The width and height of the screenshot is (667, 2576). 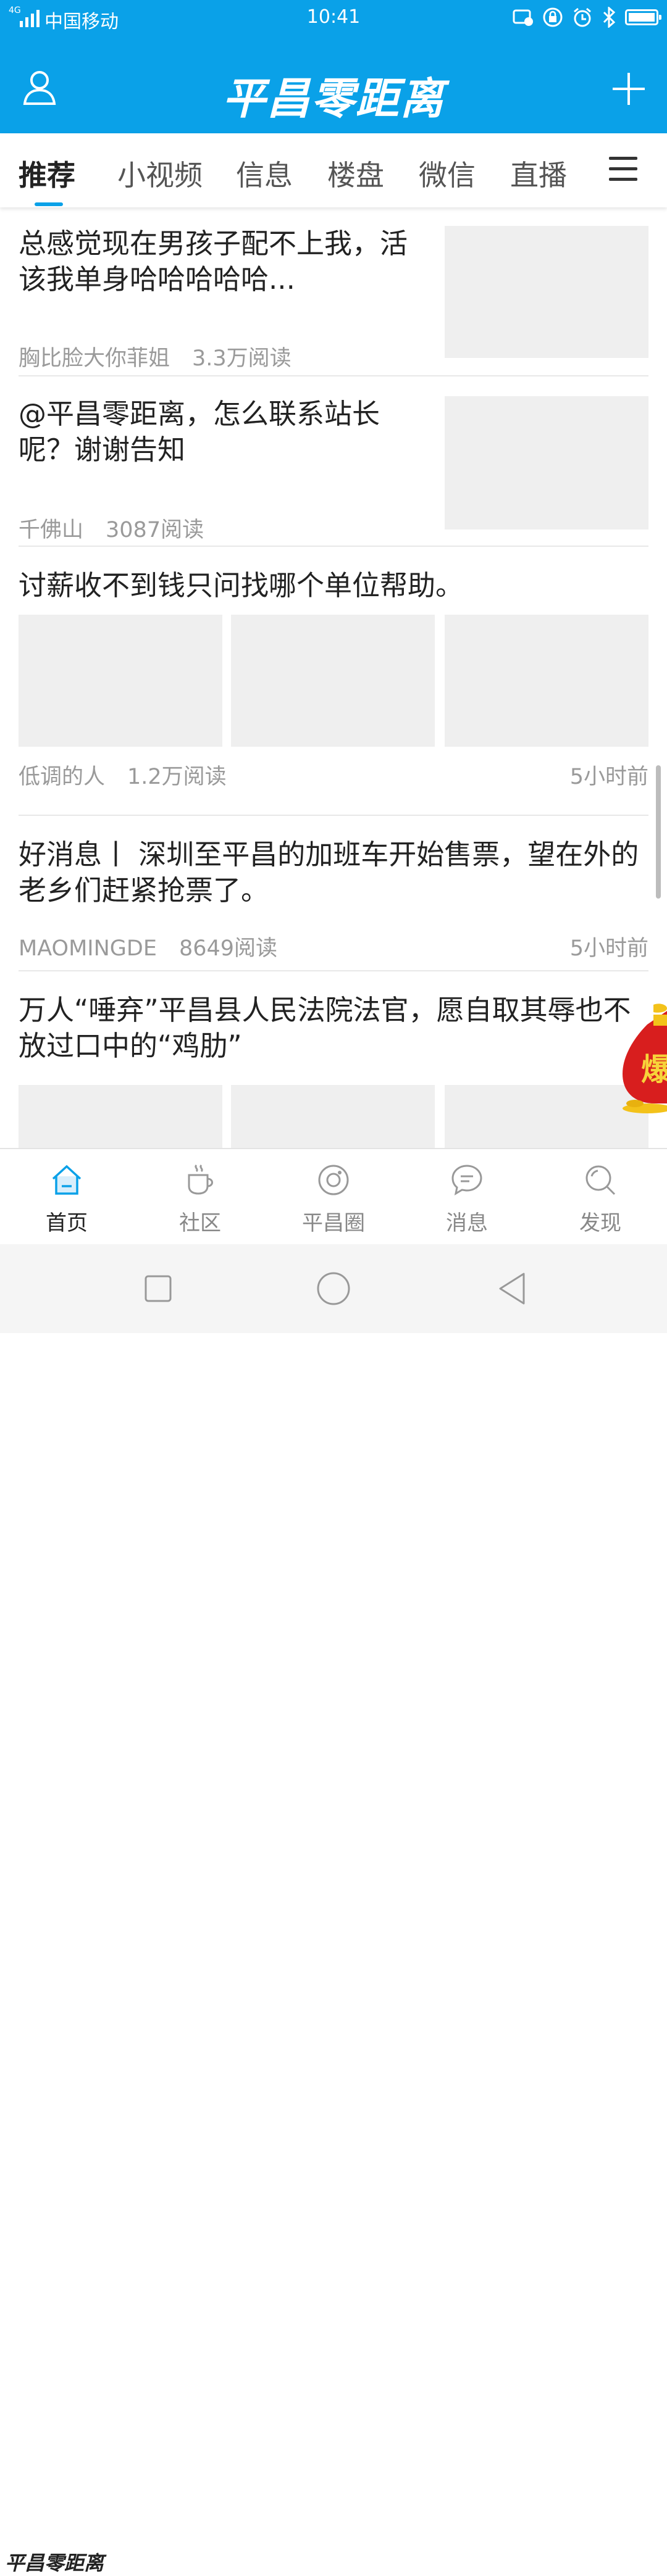 I want to click on item-author: MAOMINGDE, so click(x=88, y=948).